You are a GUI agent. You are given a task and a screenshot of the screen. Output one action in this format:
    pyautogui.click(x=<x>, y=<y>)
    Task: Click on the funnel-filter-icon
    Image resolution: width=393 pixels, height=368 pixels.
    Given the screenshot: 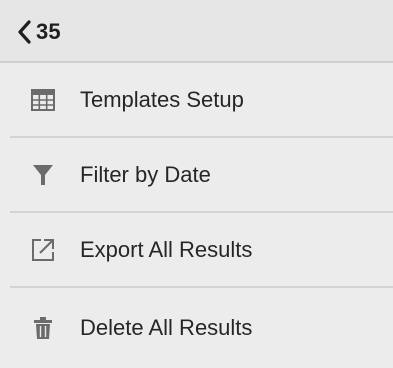 What is the action you would take?
    pyautogui.click(x=43, y=175)
    